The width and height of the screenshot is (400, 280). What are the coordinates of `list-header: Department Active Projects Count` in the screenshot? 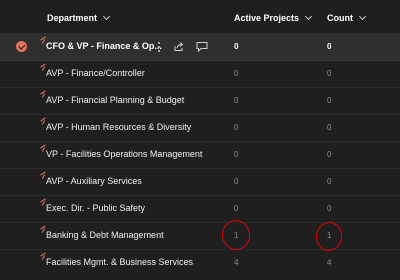 It's located at (200, 17).